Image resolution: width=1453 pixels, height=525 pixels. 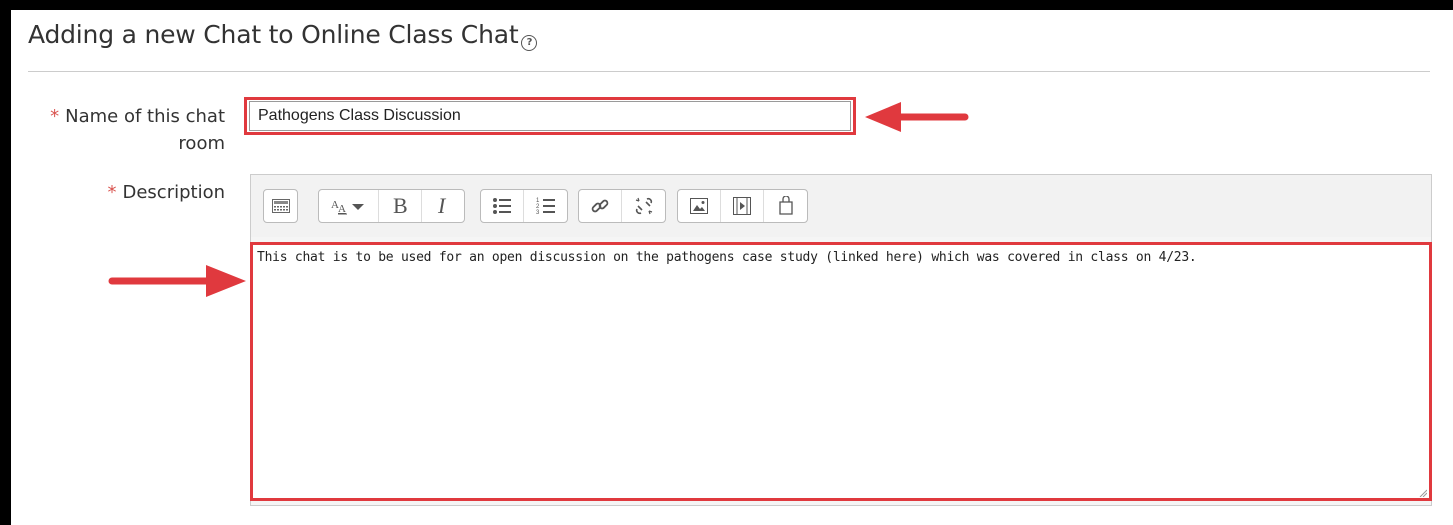 I want to click on bullet-list-icon, so click(x=502, y=206).